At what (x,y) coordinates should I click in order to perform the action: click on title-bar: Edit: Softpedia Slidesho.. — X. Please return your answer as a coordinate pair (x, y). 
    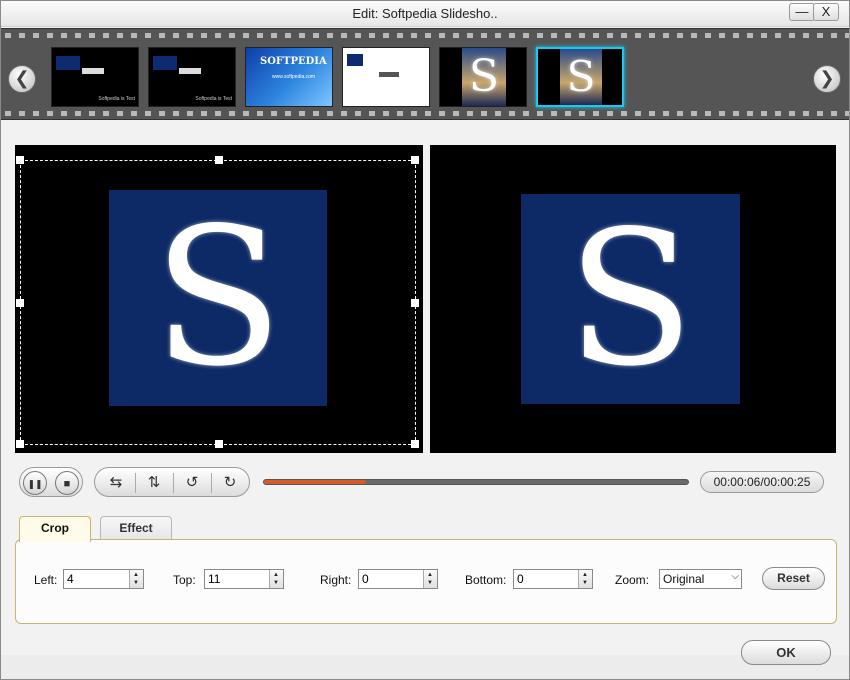
    Looking at the image, I should click on (425, 14).